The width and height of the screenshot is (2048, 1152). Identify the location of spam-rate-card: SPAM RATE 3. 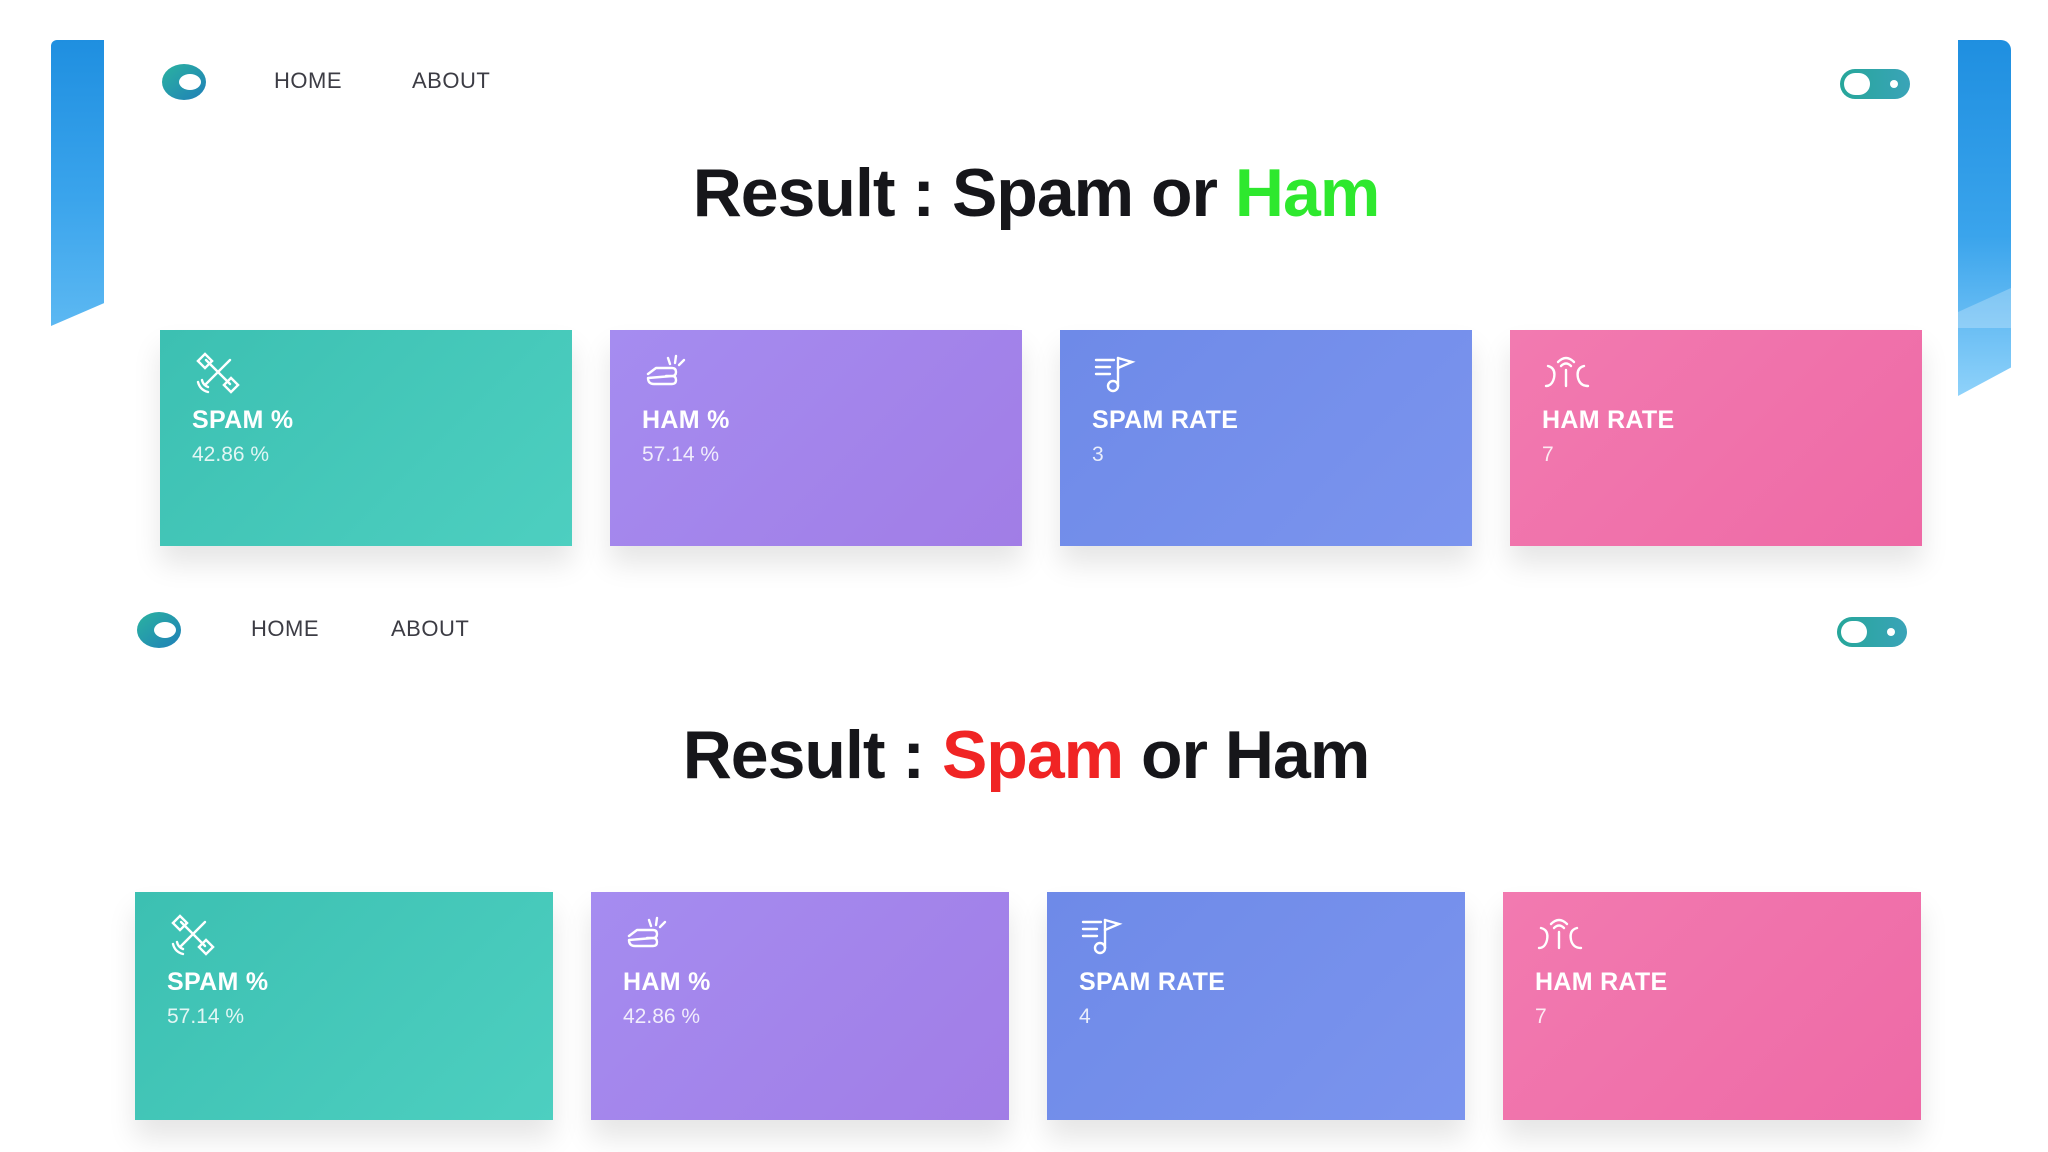
(1266, 438).